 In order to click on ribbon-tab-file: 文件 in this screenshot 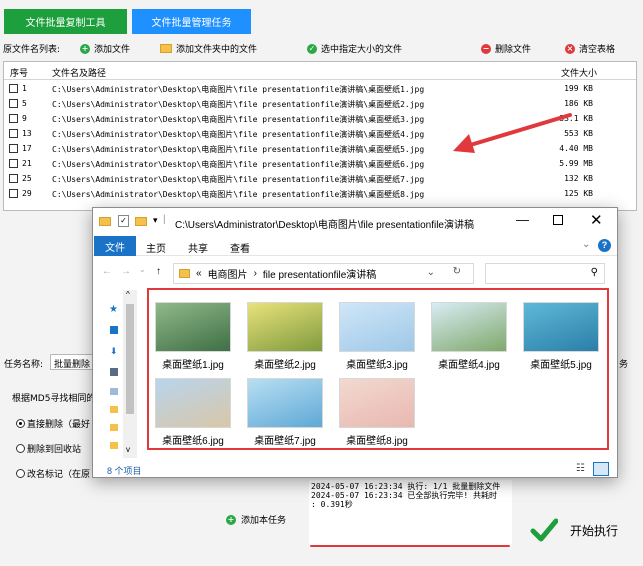, I will do `click(115, 246)`.